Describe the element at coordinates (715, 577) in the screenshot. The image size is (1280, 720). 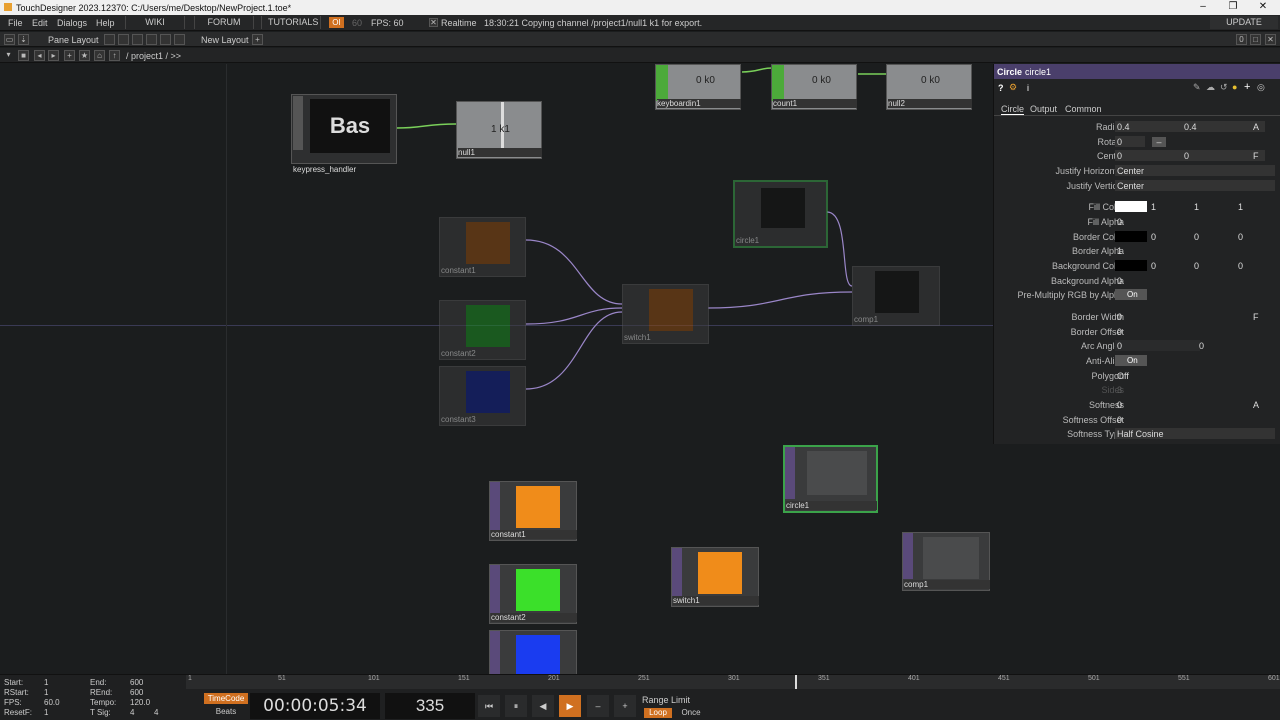
I see `node-switch1: switch1` at that location.